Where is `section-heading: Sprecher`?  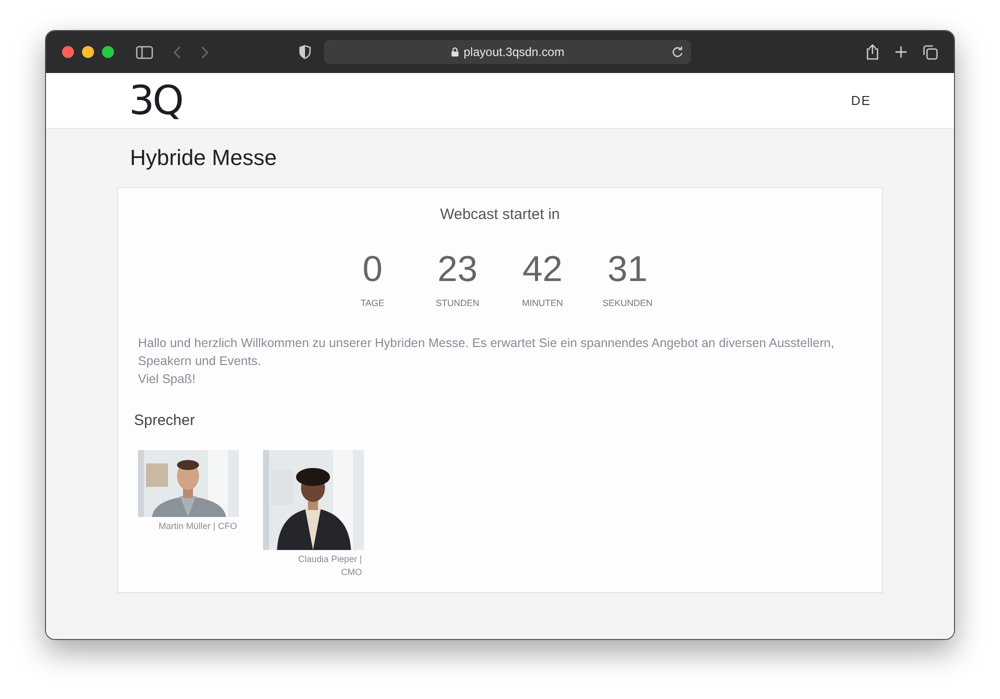
section-heading: Sprecher is located at coordinates (165, 421).